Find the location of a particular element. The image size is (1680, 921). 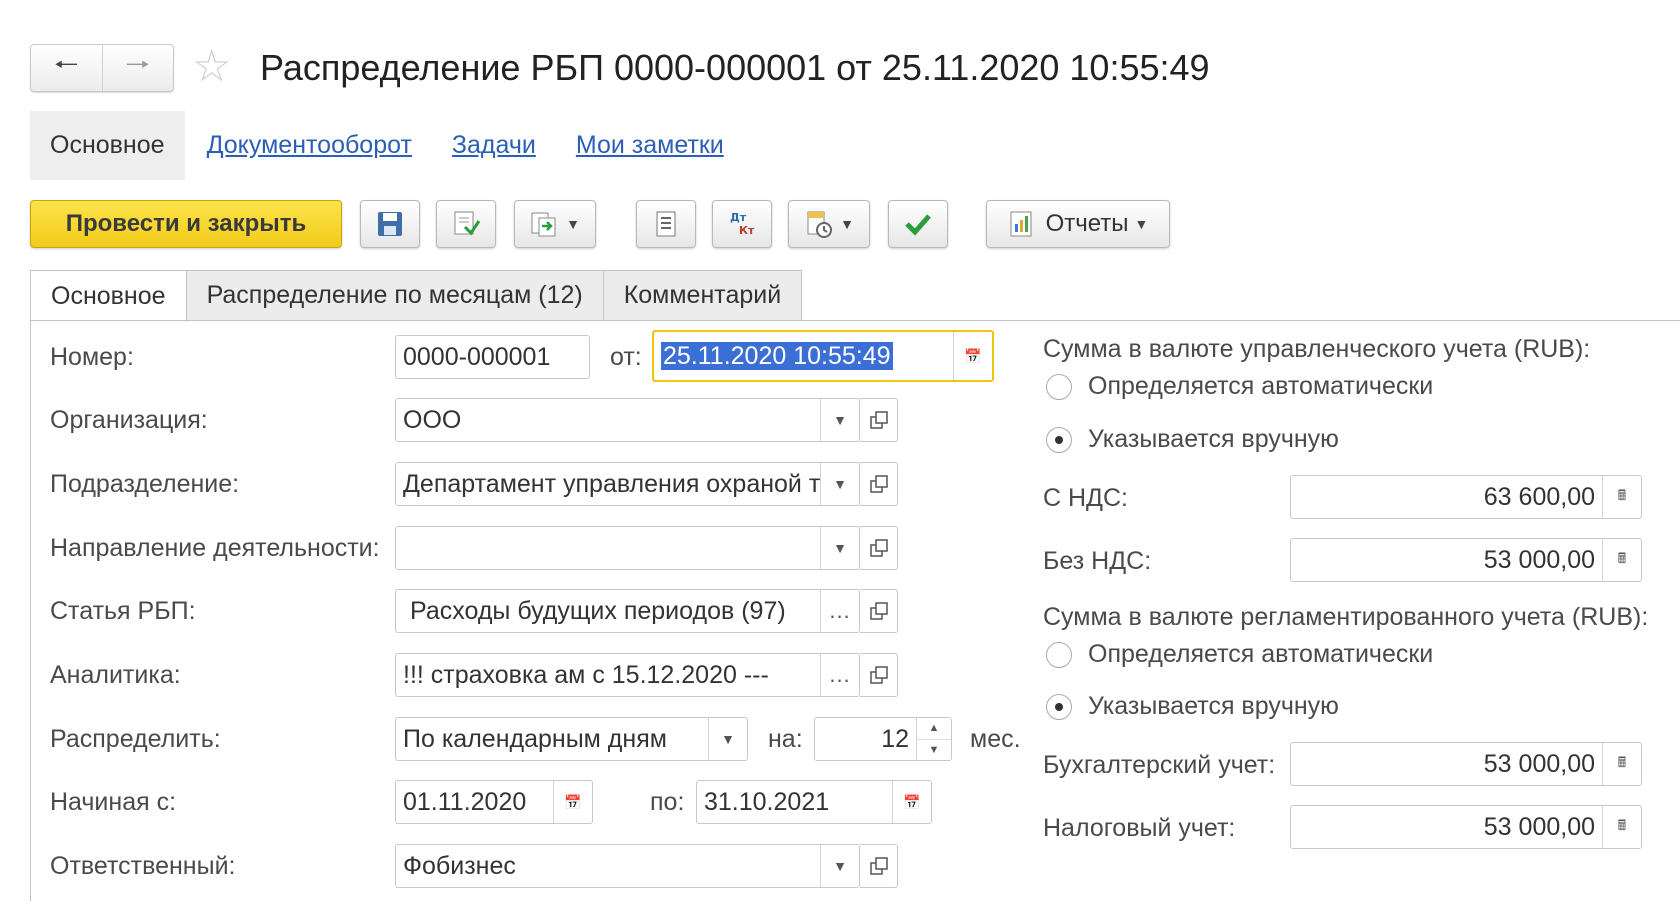

vat-value: 63 600,00 is located at coordinates (1539, 496).